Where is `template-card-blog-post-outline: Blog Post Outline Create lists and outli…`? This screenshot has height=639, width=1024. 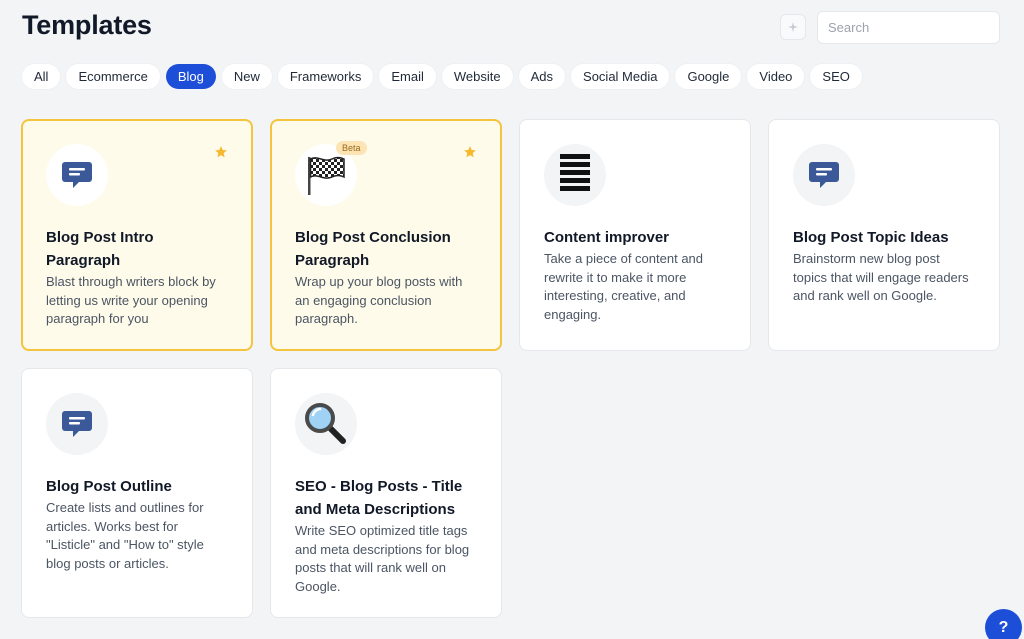 template-card-blog-post-outline: Blog Post Outline Create lists and outli… is located at coordinates (137, 493).